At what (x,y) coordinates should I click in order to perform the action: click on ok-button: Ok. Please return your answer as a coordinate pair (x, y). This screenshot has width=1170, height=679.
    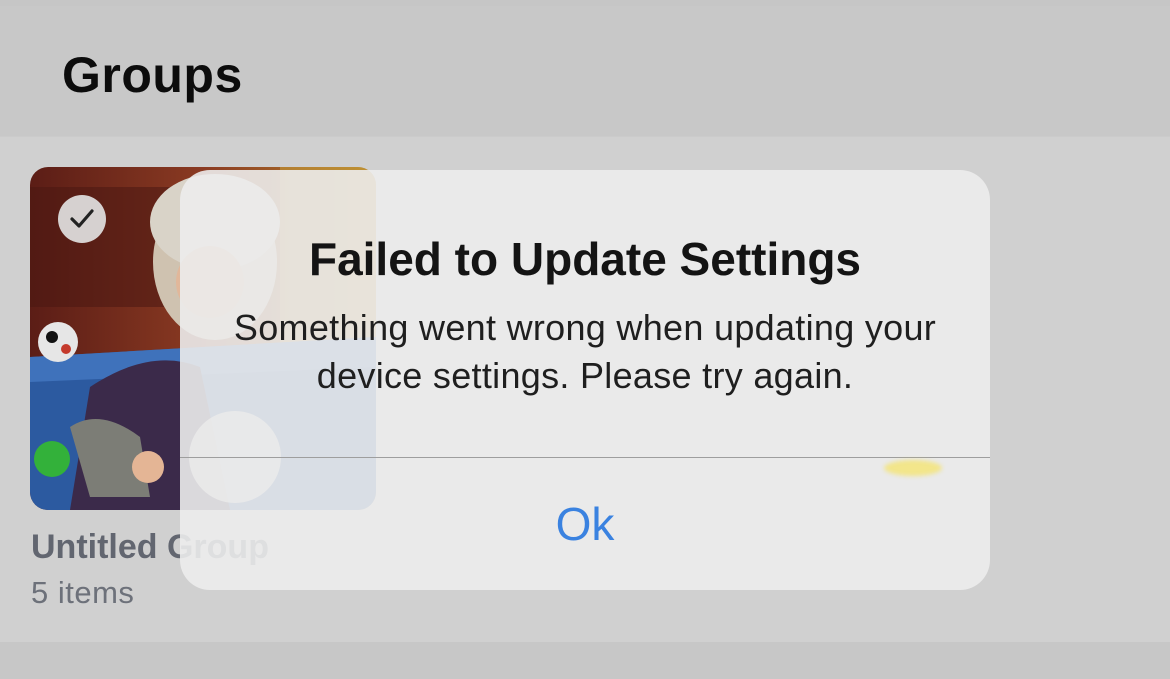
    Looking at the image, I should click on (585, 524).